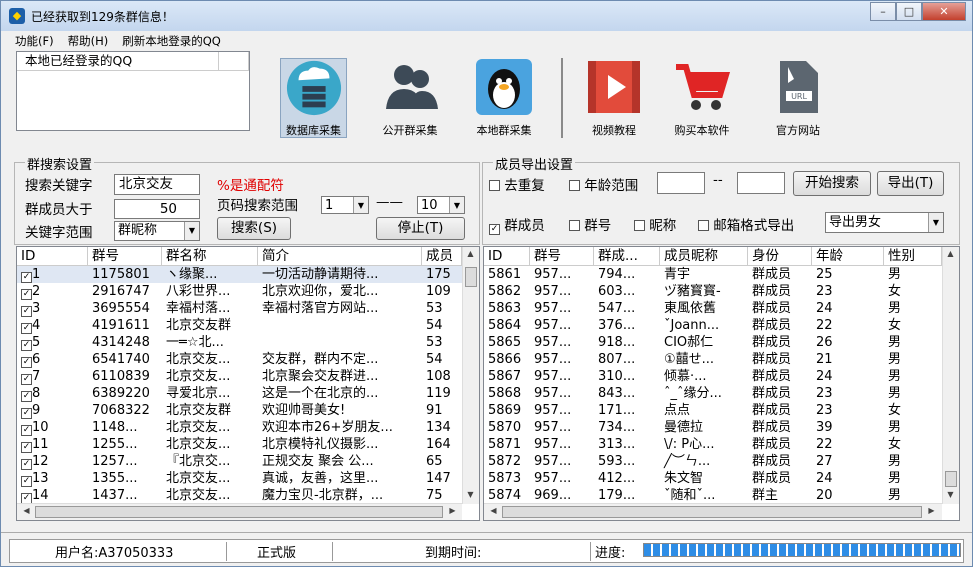 The height and width of the screenshot is (568, 973). Describe the element at coordinates (239, 274) in the screenshot. I see `table-row: ✓ 1 1175801 ヽ缘聚... 一切活动静请期待... 175` at that location.